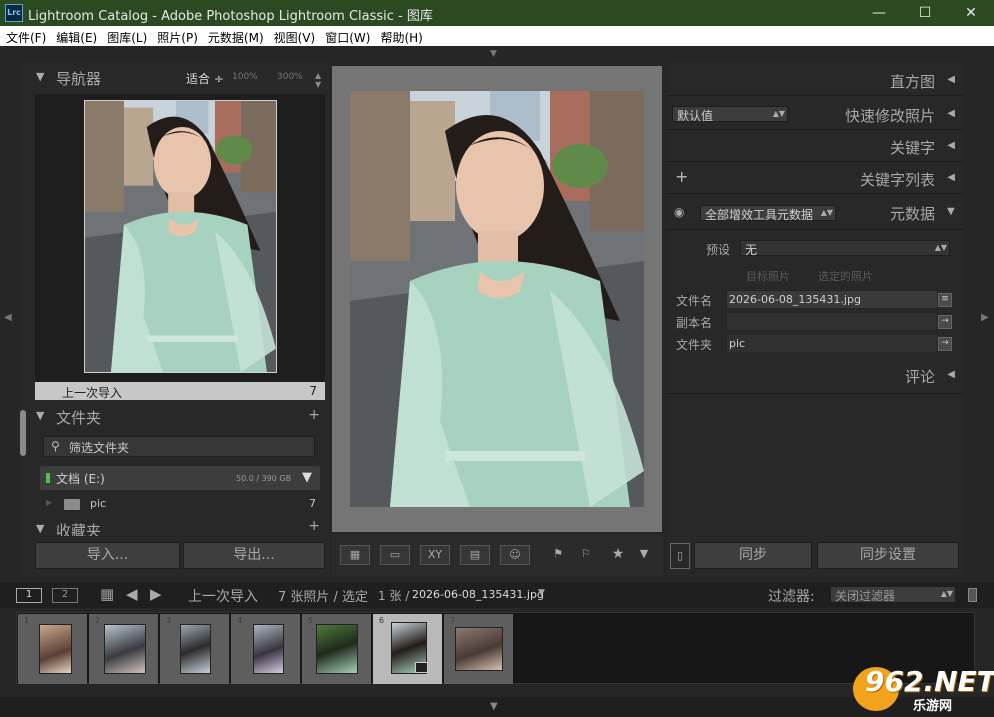 The height and width of the screenshot is (717, 994). What do you see at coordinates (845, 248) in the screenshot?
I see `preset-select: 无 ▲▼` at bounding box center [845, 248].